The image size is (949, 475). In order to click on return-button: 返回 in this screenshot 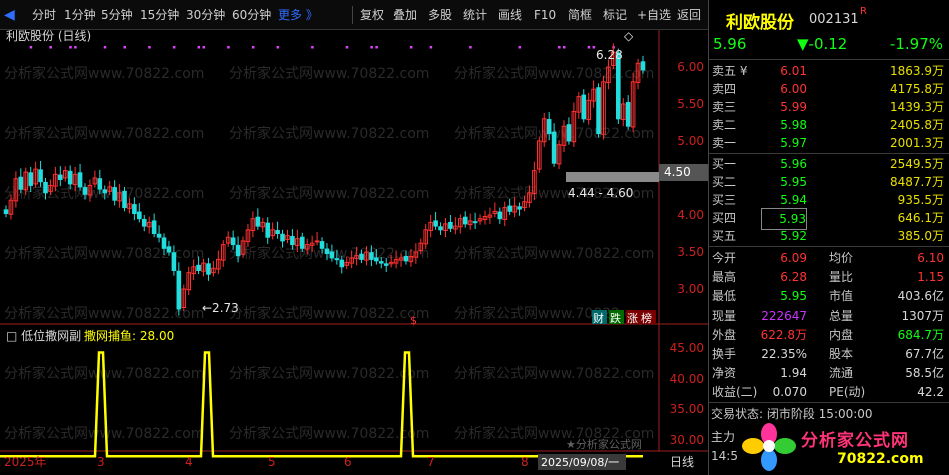, I will do `click(689, 15)`.